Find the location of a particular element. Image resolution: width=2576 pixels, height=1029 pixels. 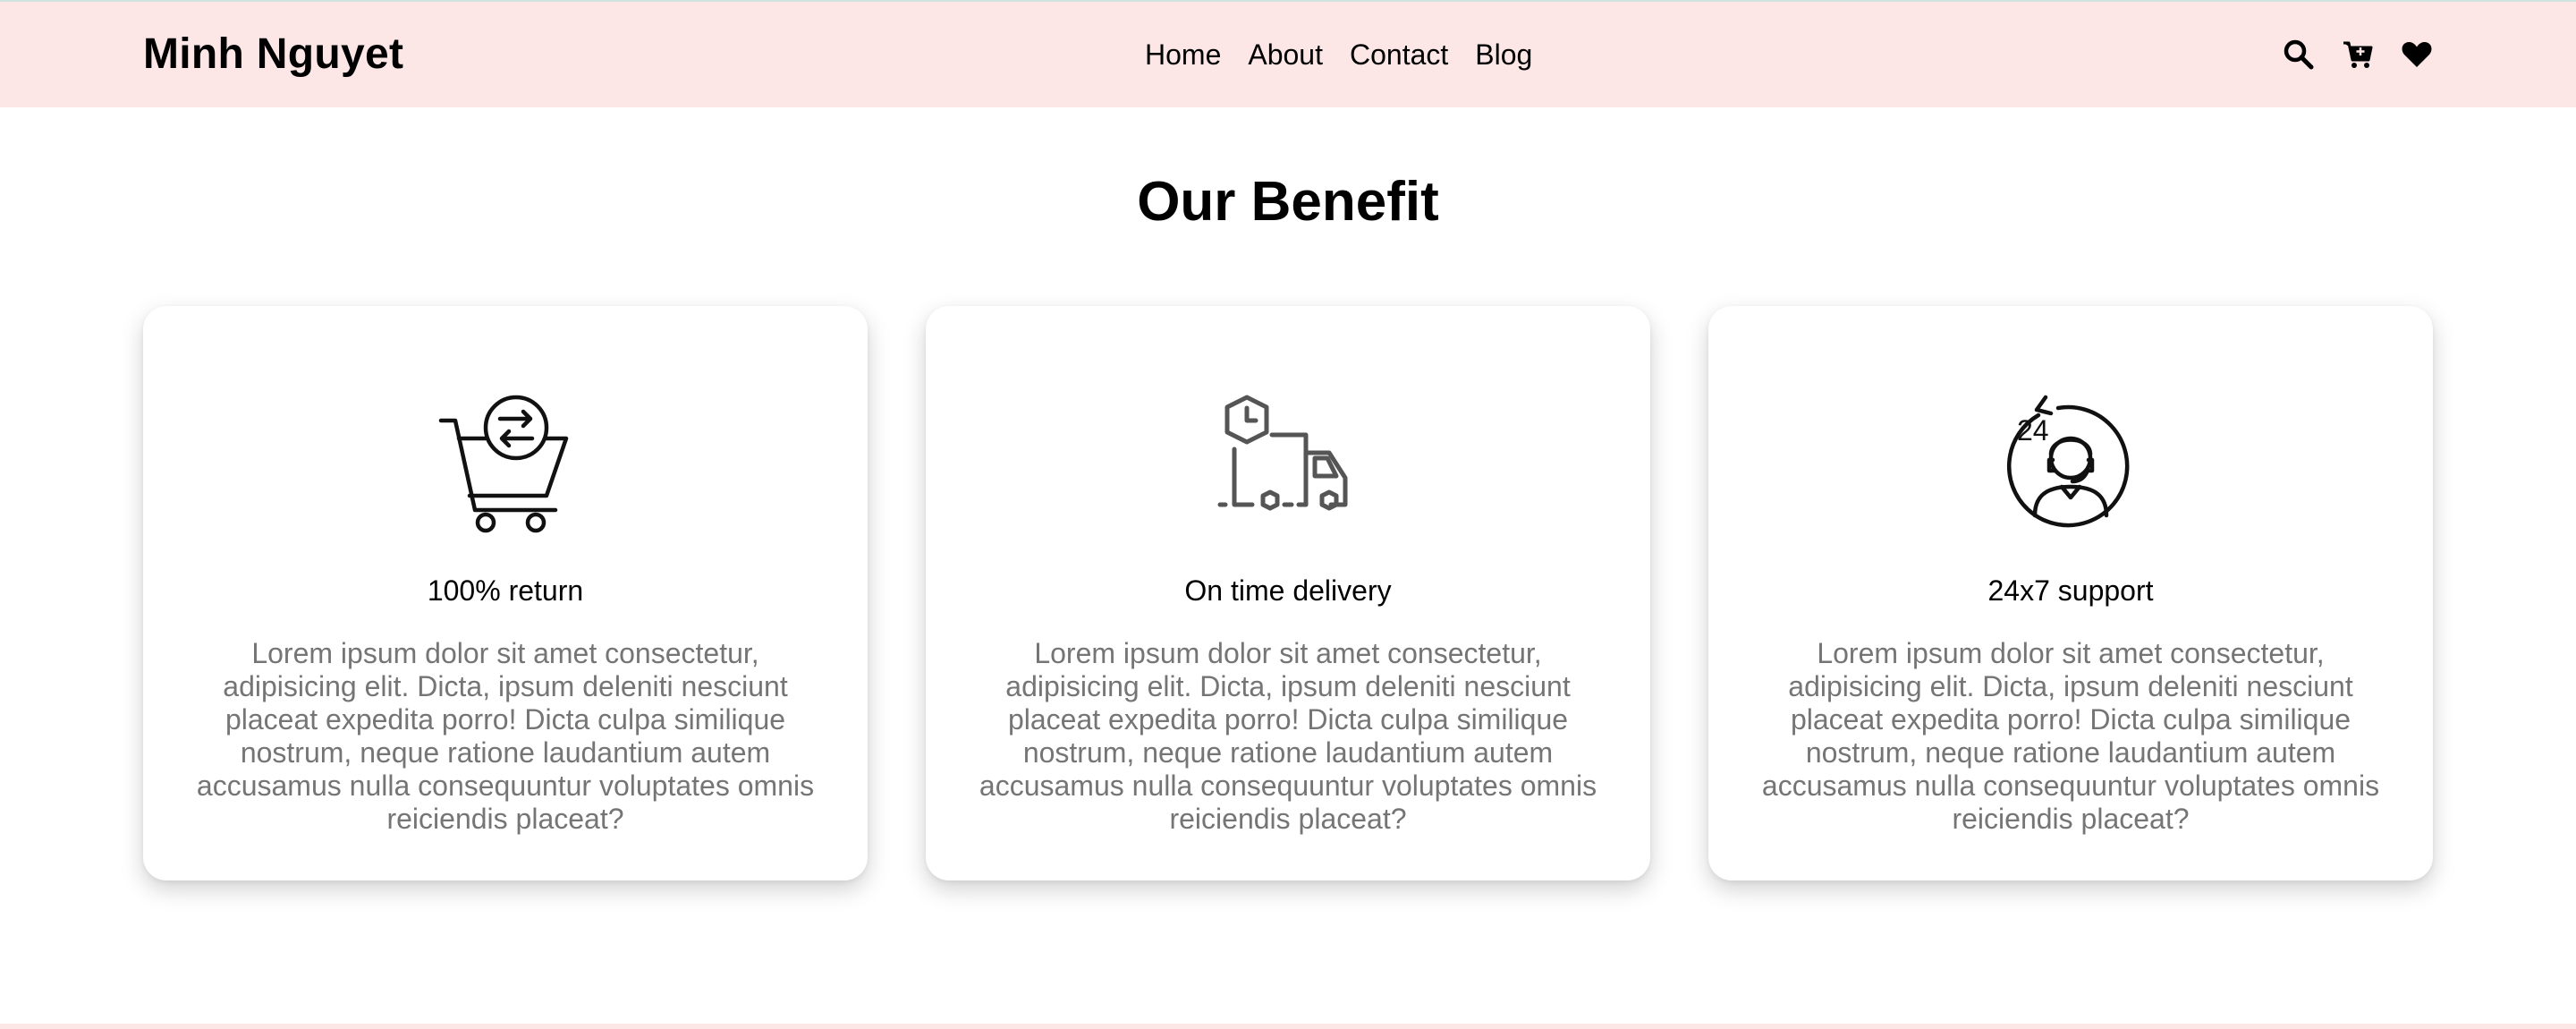

delivery-truck-icon is located at coordinates (1282, 453).